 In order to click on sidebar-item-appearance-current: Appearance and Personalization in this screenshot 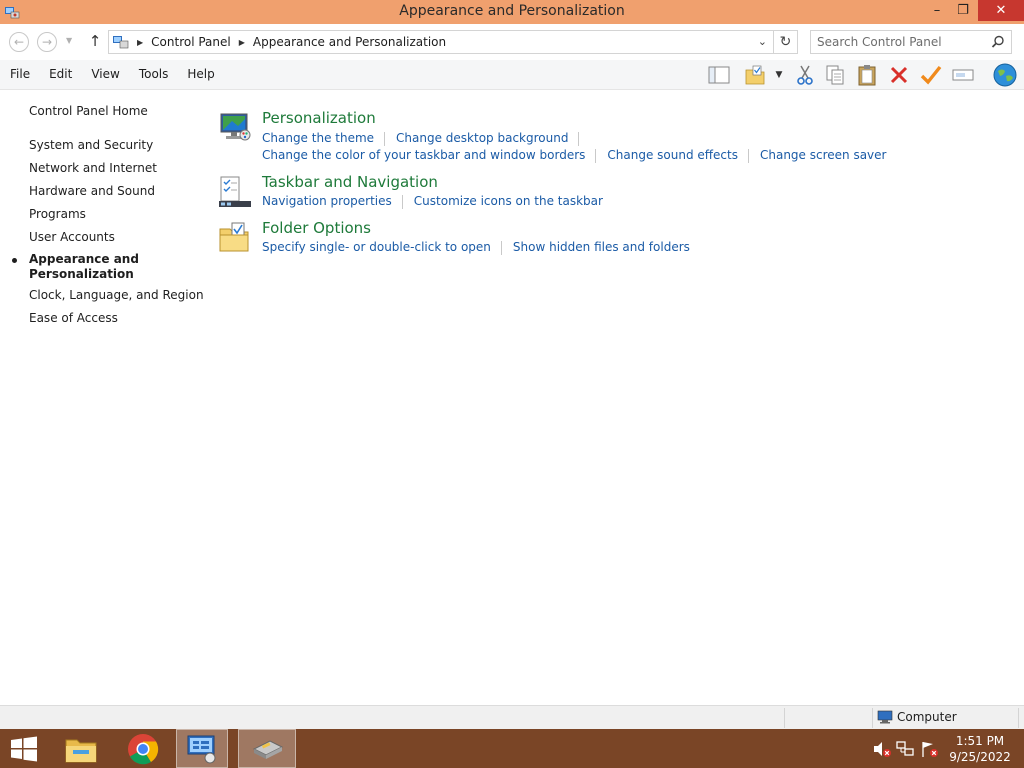, I will do `click(80, 269)`.